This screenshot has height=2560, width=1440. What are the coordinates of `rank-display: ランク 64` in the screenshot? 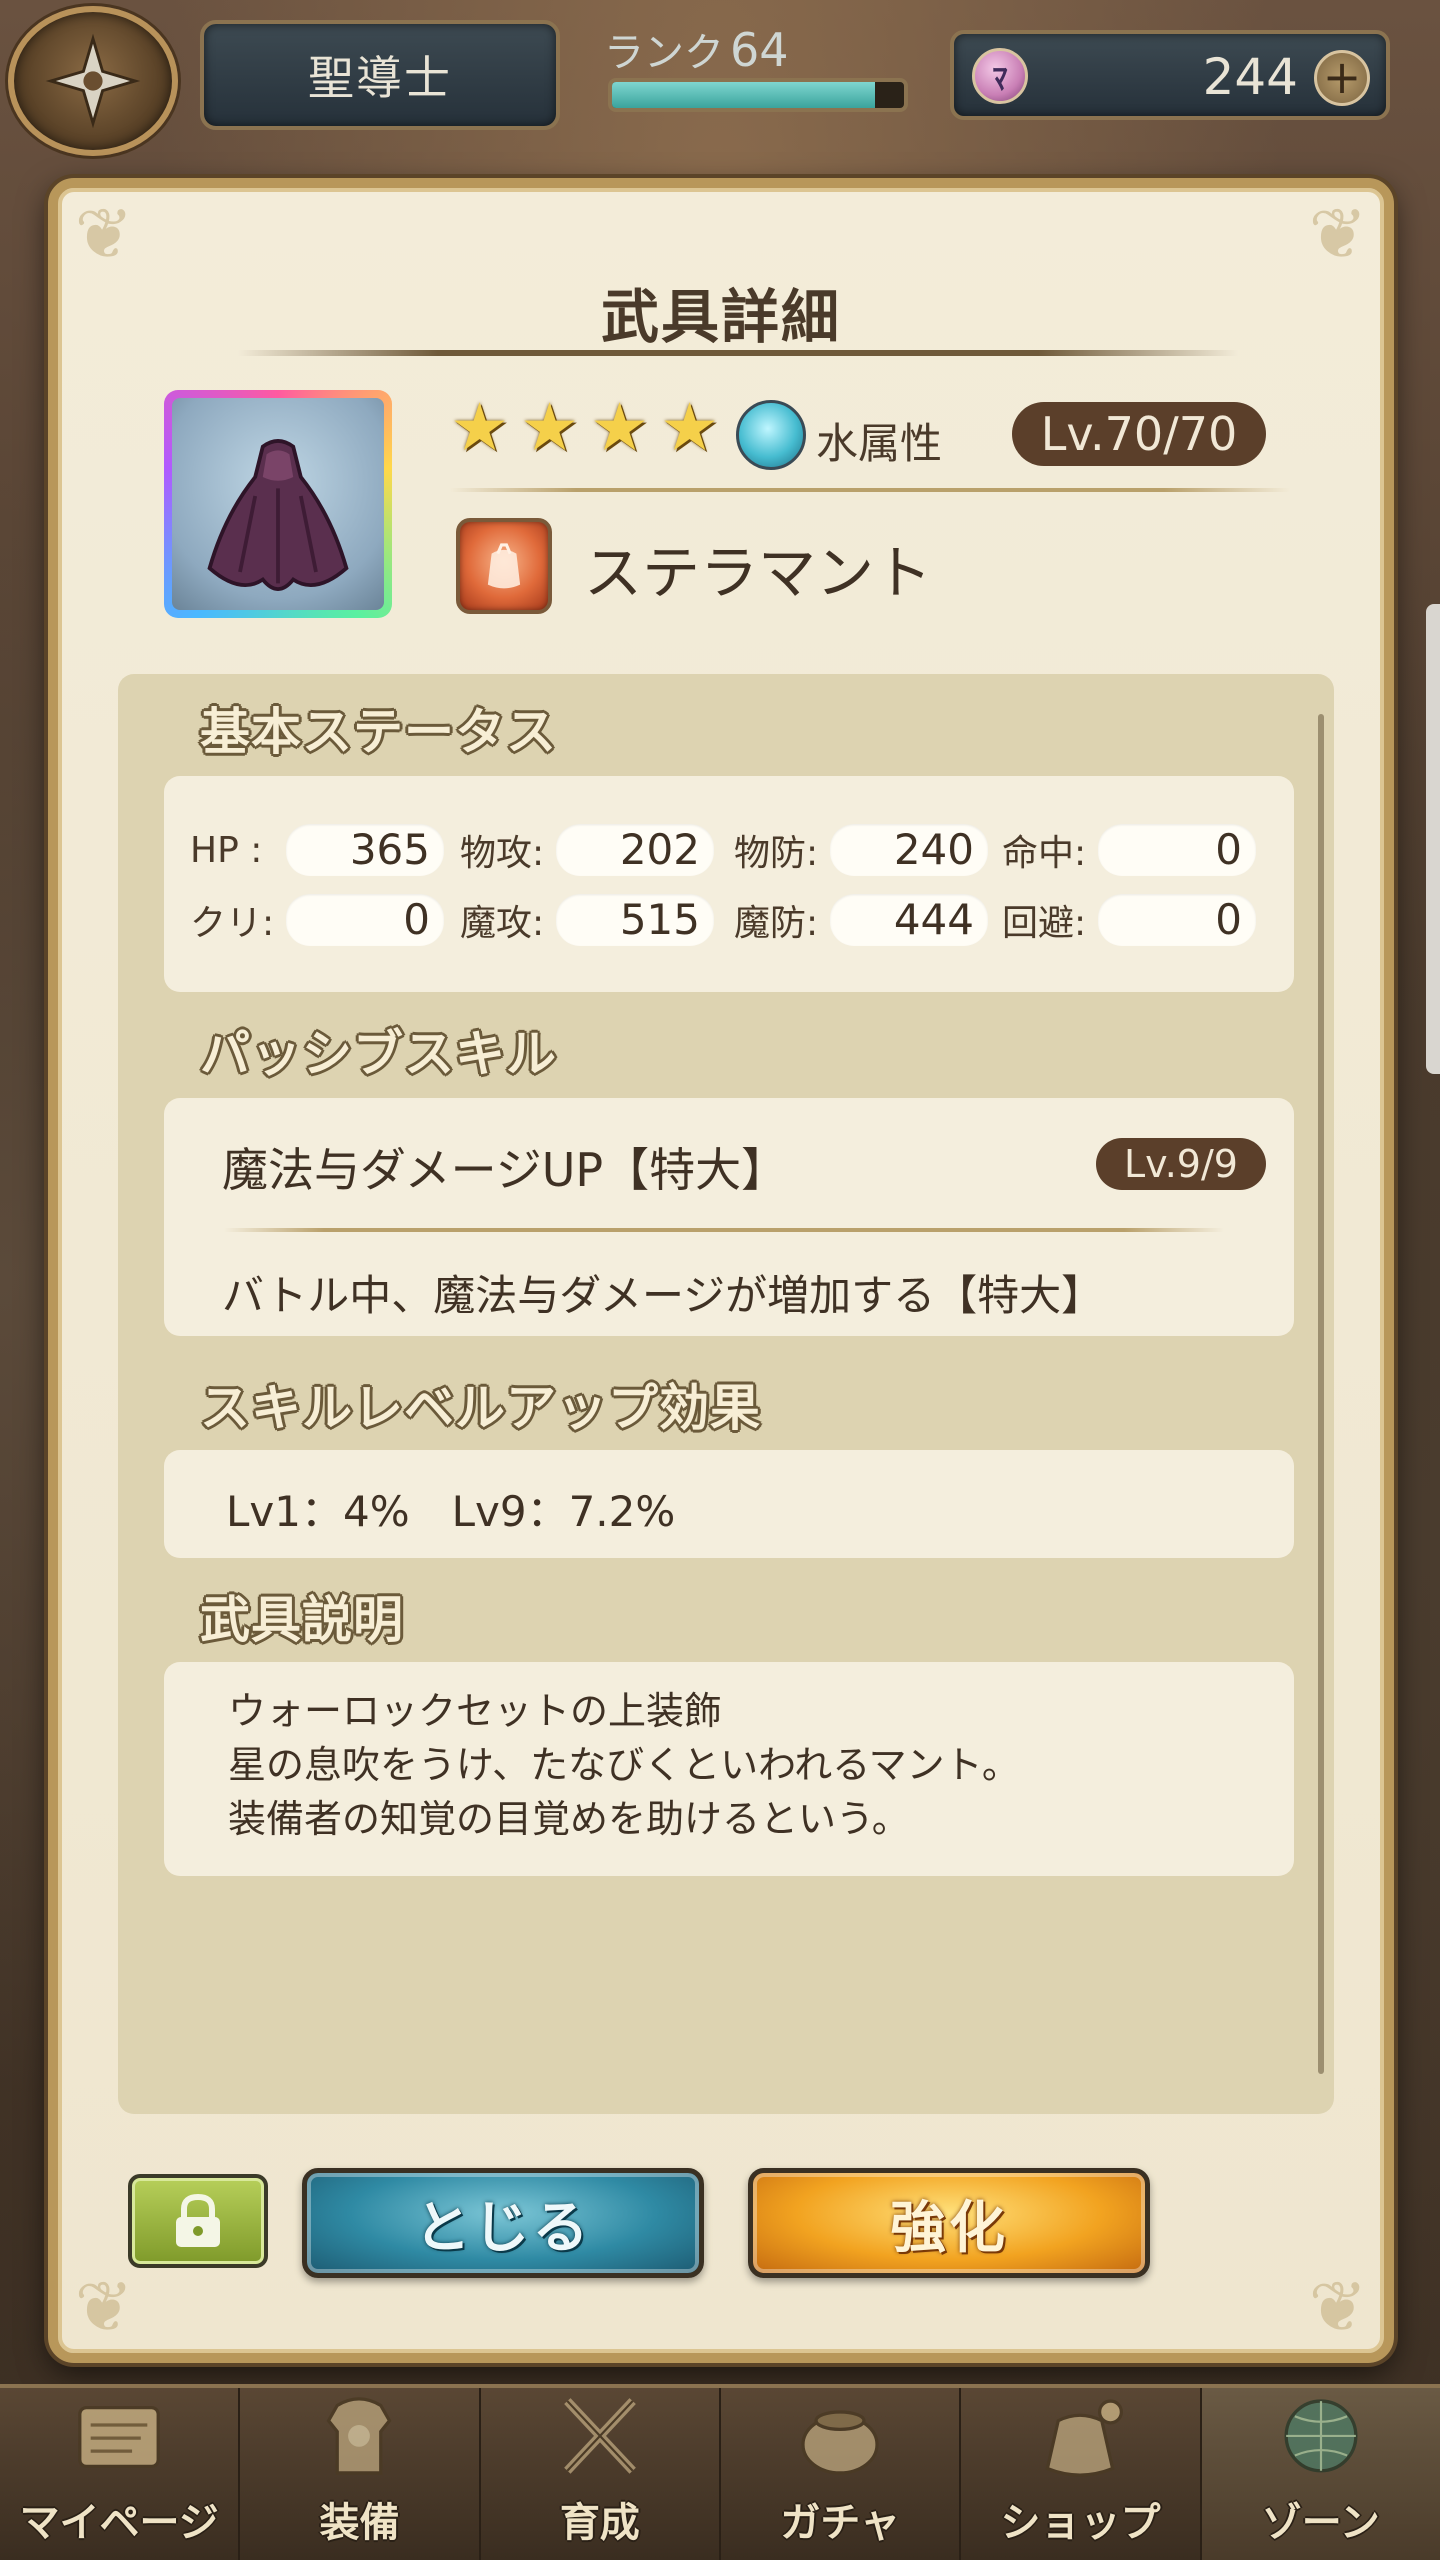 It's located at (755, 69).